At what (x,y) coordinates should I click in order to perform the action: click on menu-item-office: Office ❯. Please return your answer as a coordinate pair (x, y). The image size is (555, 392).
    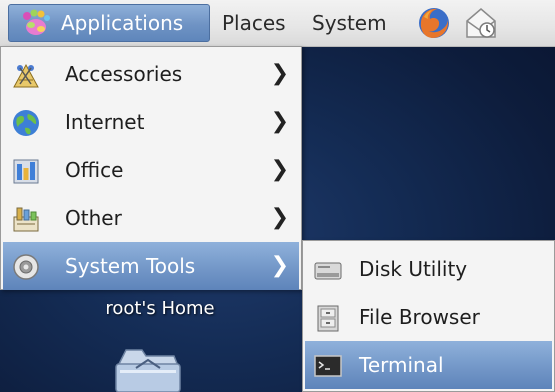
    Looking at the image, I should click on (151, 170).